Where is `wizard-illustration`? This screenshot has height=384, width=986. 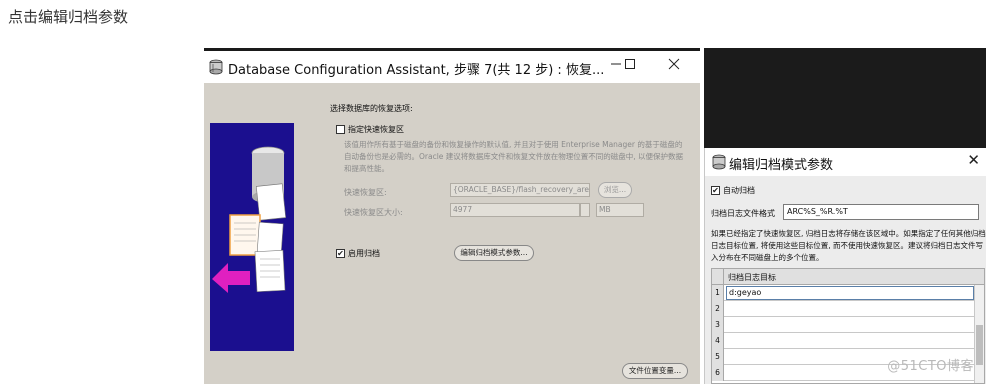 wizard-illustration is located at coordinates (252, 237).